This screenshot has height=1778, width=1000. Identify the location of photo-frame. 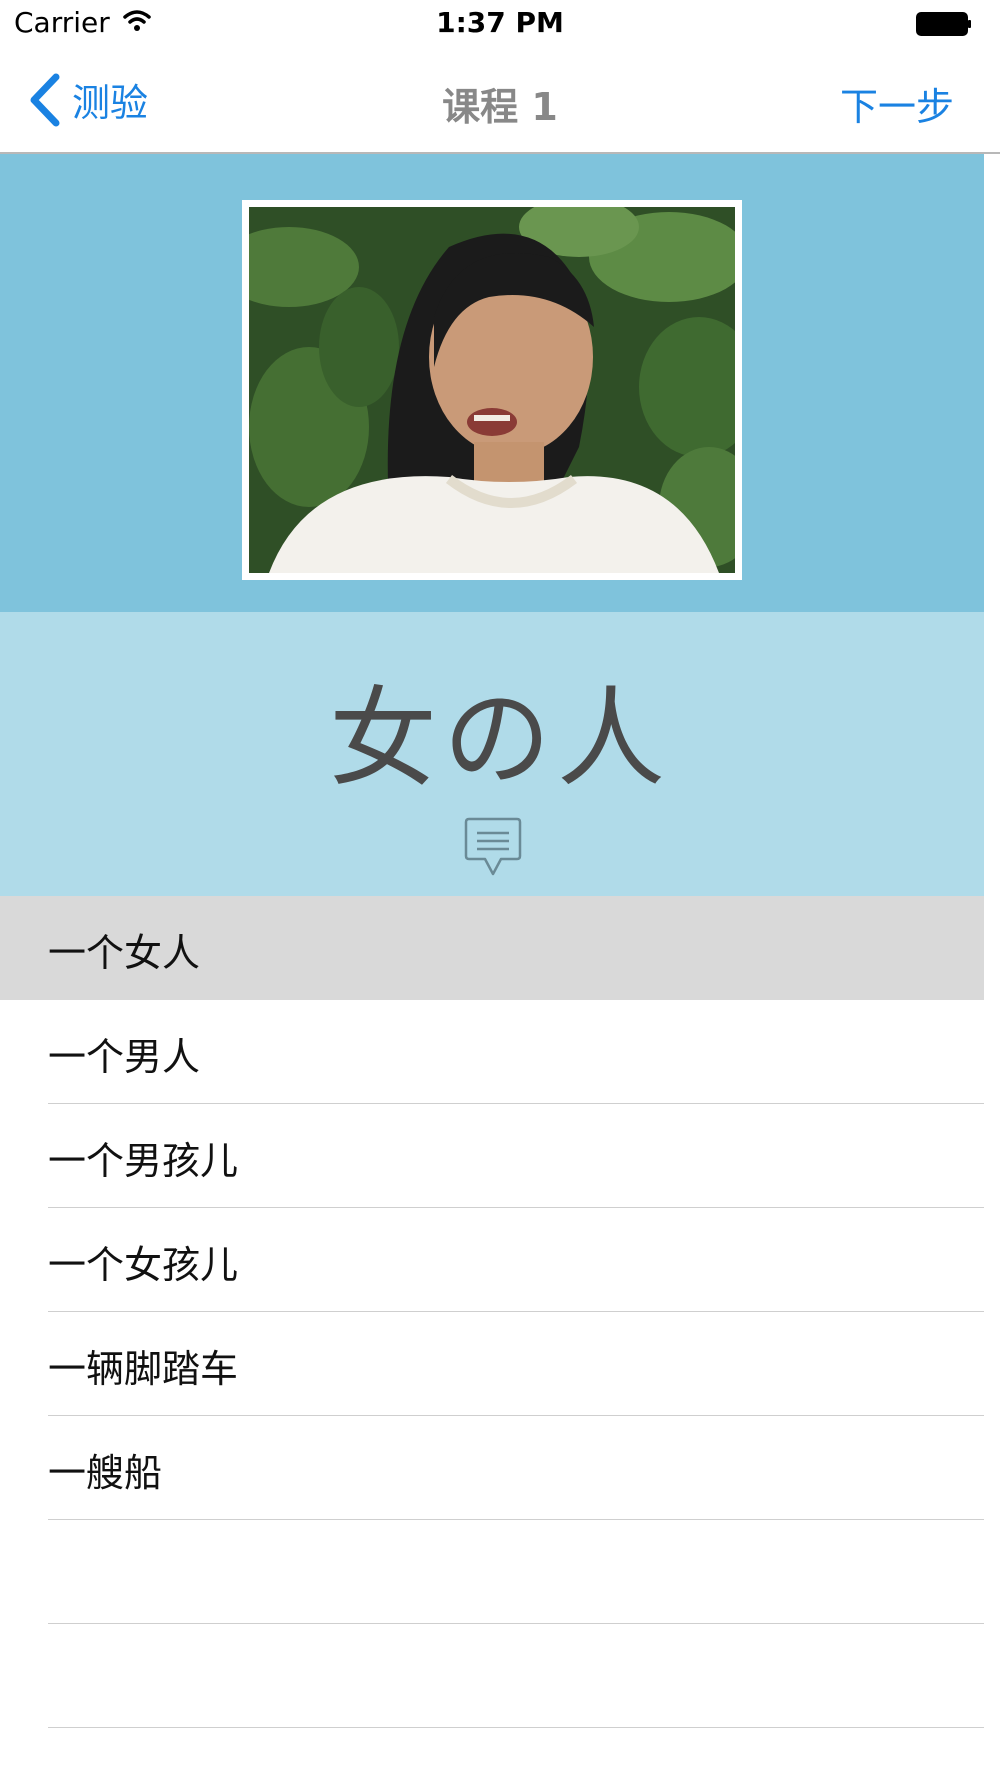
(492, 390).